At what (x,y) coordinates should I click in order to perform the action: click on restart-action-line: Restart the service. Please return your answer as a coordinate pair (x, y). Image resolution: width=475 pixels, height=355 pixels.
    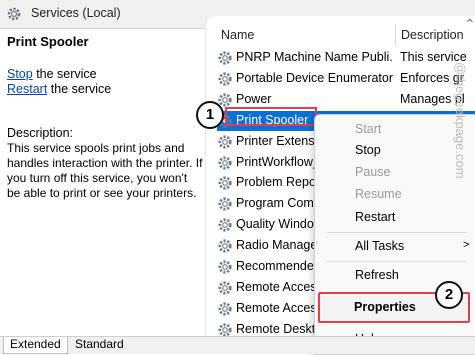
    Looking at the image, I should click on (59, 89).